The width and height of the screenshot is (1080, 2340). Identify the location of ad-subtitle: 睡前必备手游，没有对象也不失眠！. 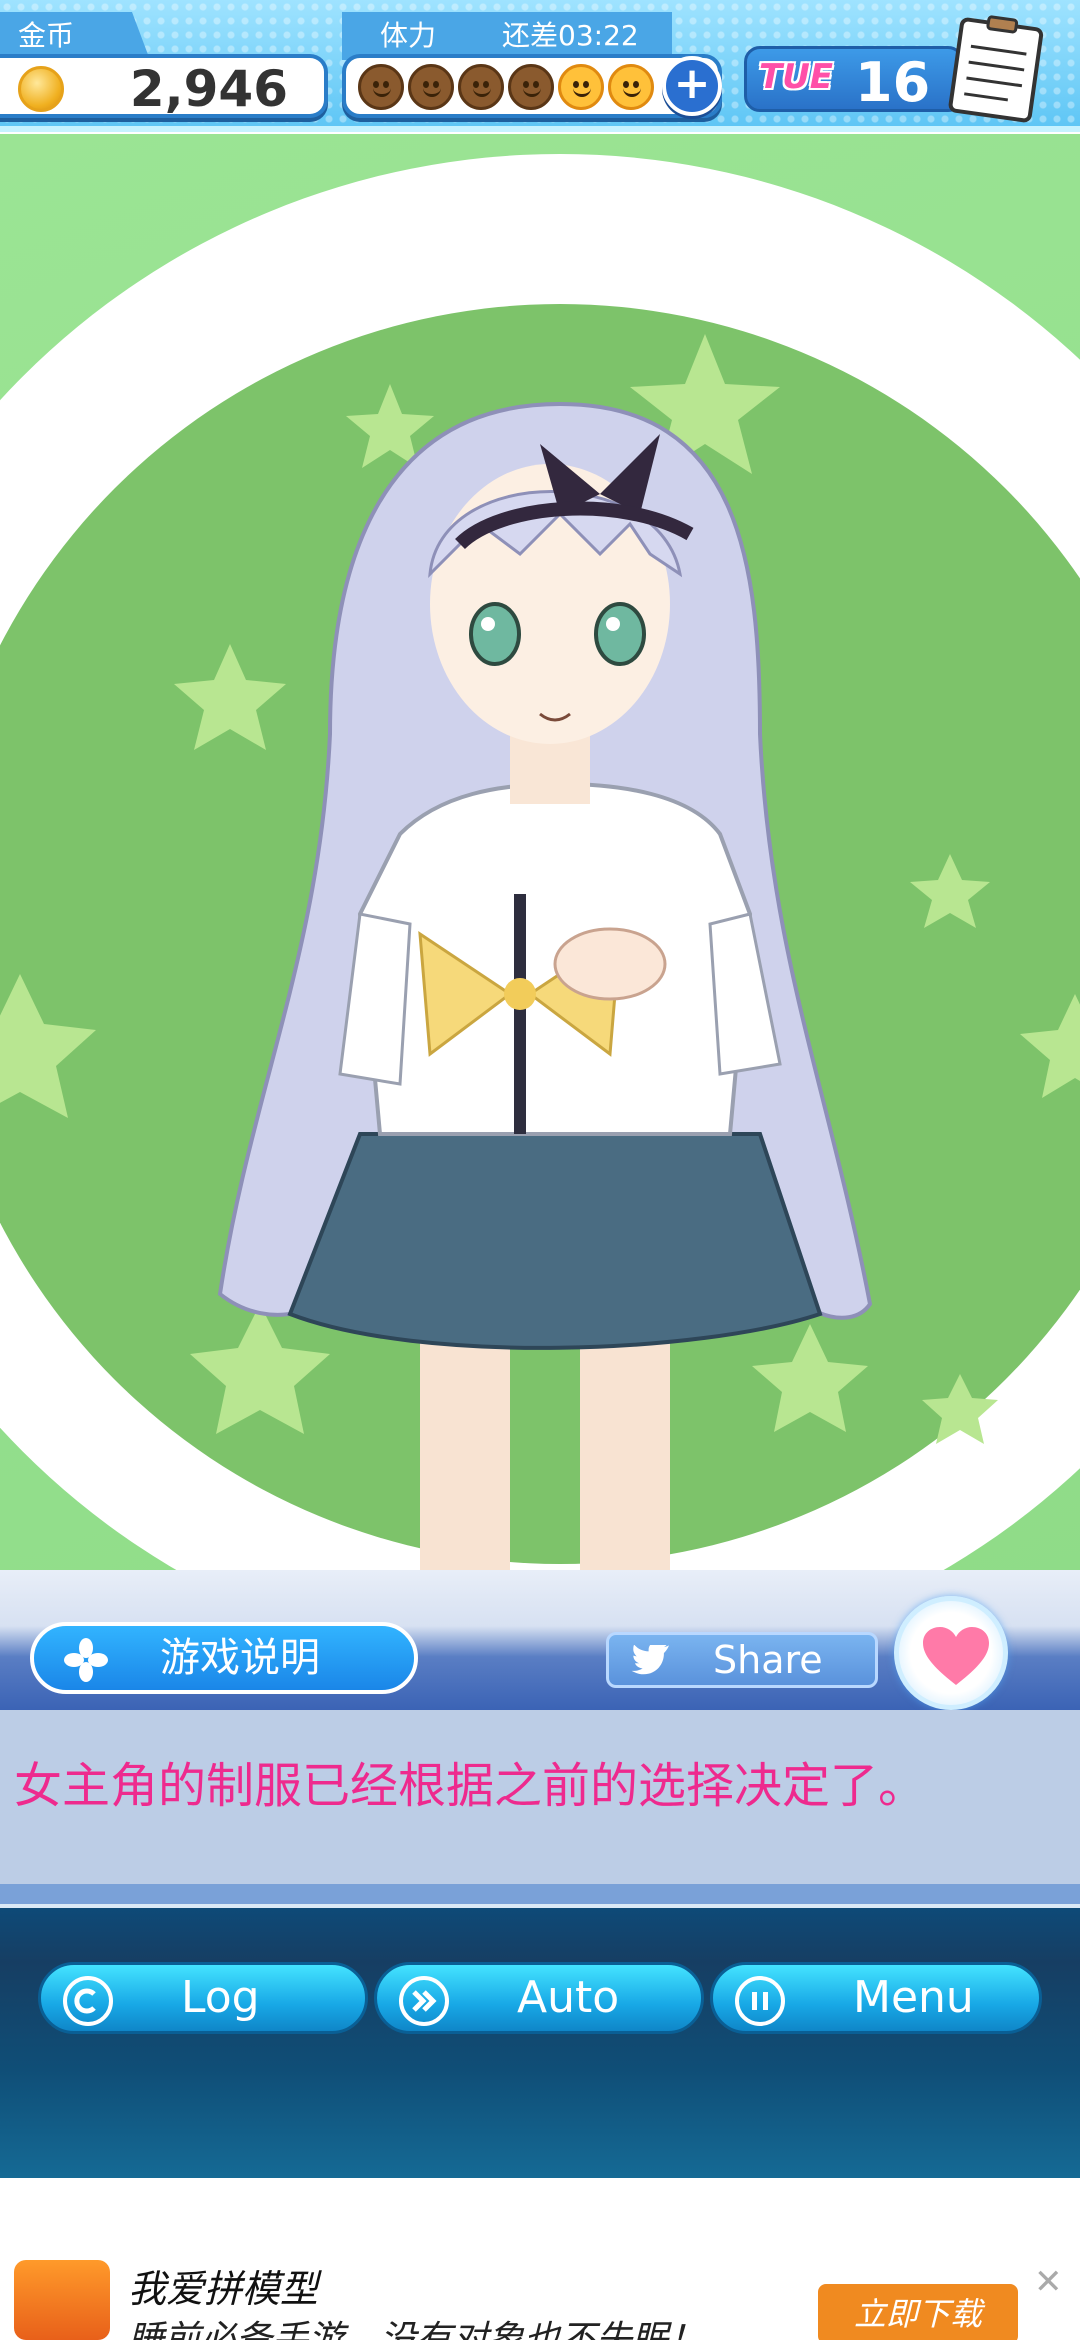
(416, 2329).